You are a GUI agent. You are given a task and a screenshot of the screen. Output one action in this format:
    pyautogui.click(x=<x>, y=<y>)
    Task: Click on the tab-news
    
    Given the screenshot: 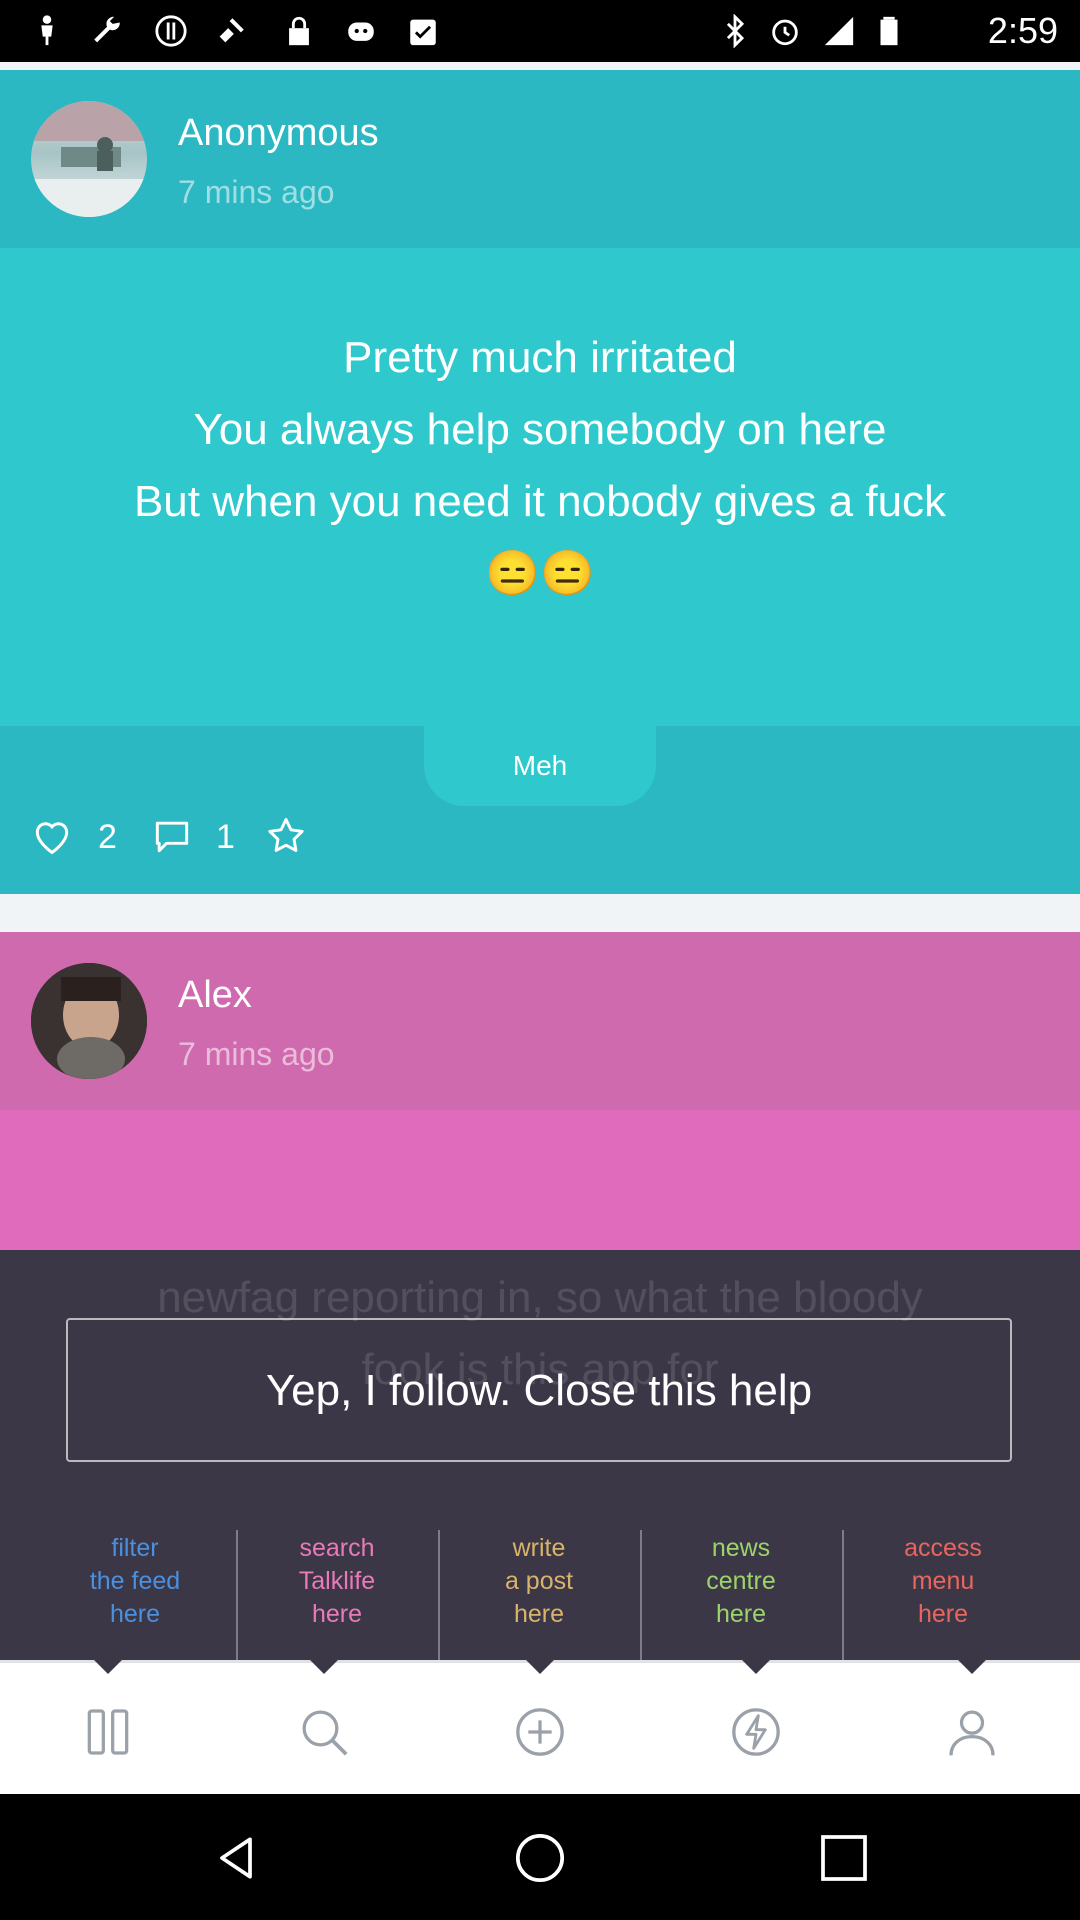 What is the action you would take?
    pyautogui.click(x=756, y=1732)
    